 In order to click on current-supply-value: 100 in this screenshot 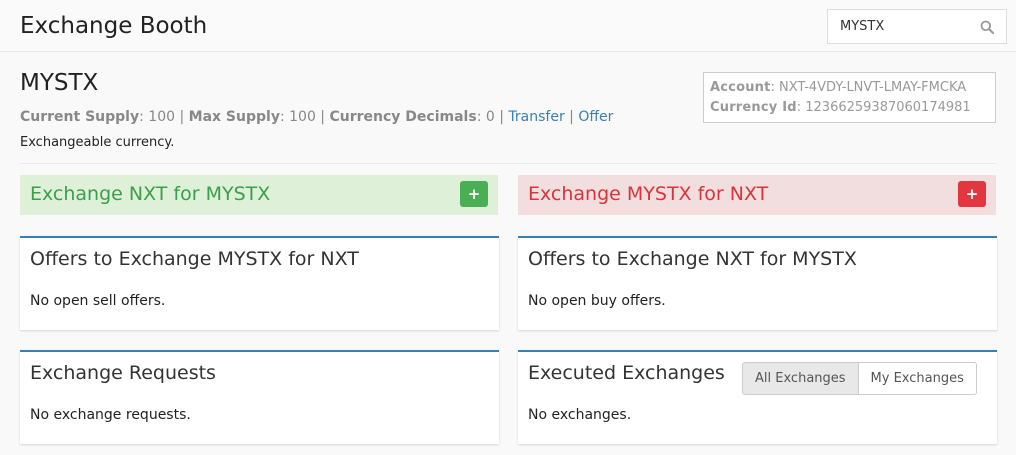, I will do `click(162, 117)`.